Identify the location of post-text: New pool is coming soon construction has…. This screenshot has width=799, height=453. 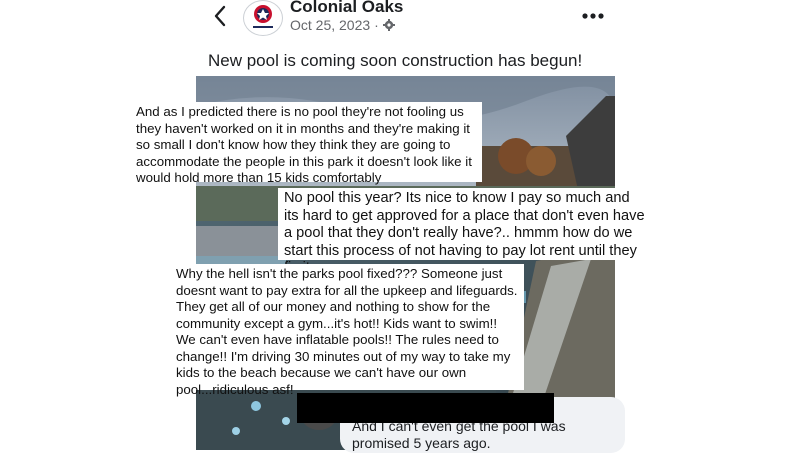
(395, 60).